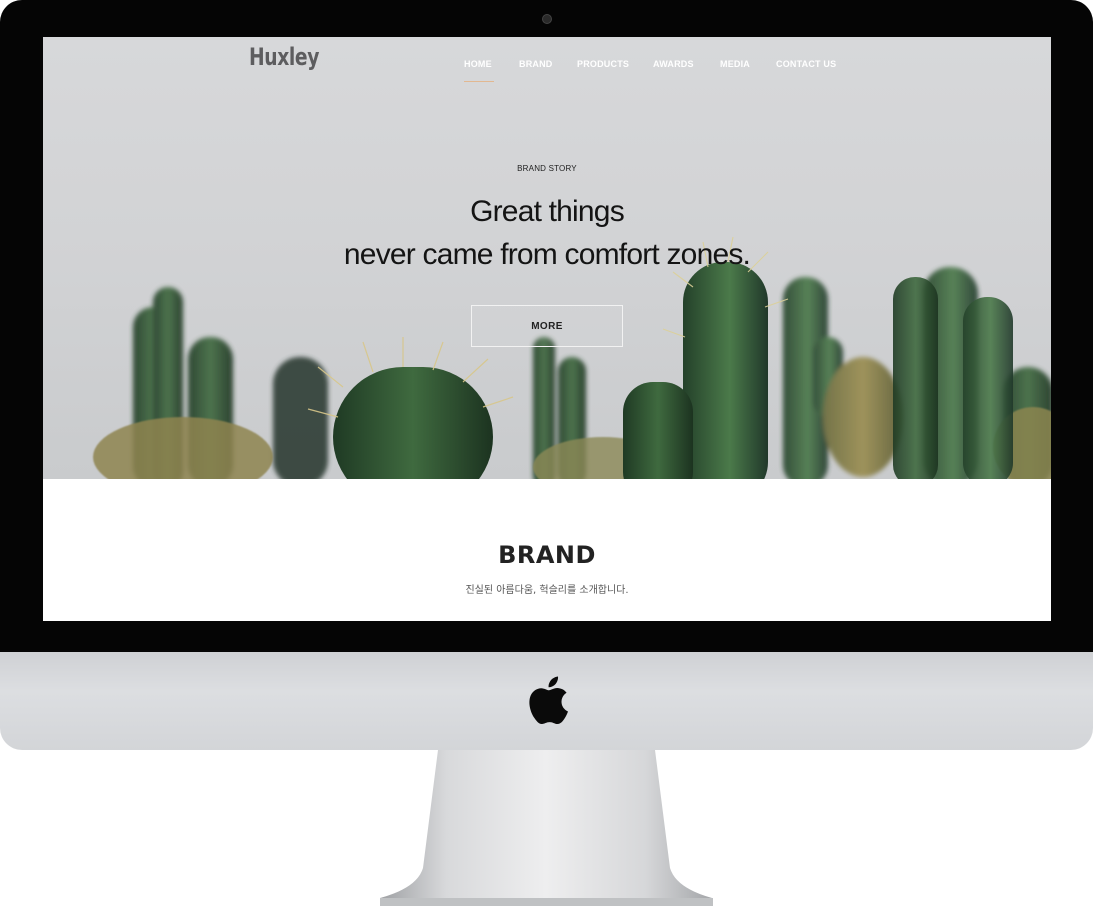  I want to click on nav-awards: AWARDS, so click(673, 64).